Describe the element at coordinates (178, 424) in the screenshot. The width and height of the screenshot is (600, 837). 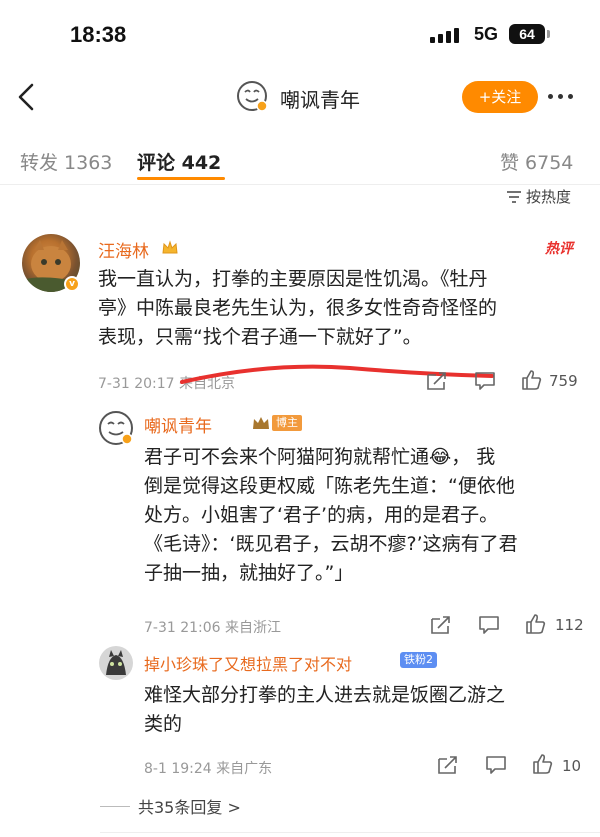
I see `reply-username: 嘲讽青年` at that location.